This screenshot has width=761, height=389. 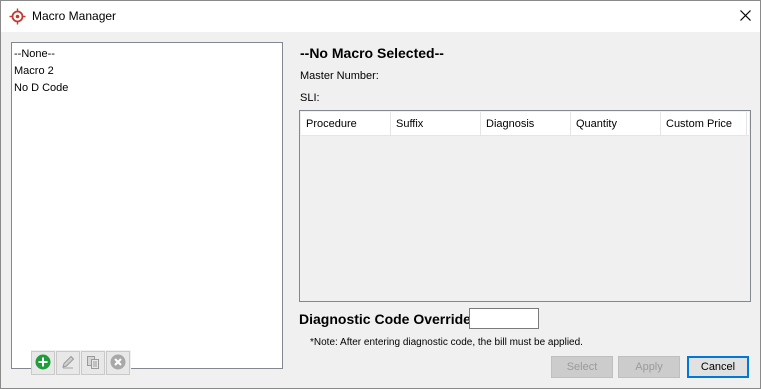 I want to click on delete-icon, so click(x=118, y=363).